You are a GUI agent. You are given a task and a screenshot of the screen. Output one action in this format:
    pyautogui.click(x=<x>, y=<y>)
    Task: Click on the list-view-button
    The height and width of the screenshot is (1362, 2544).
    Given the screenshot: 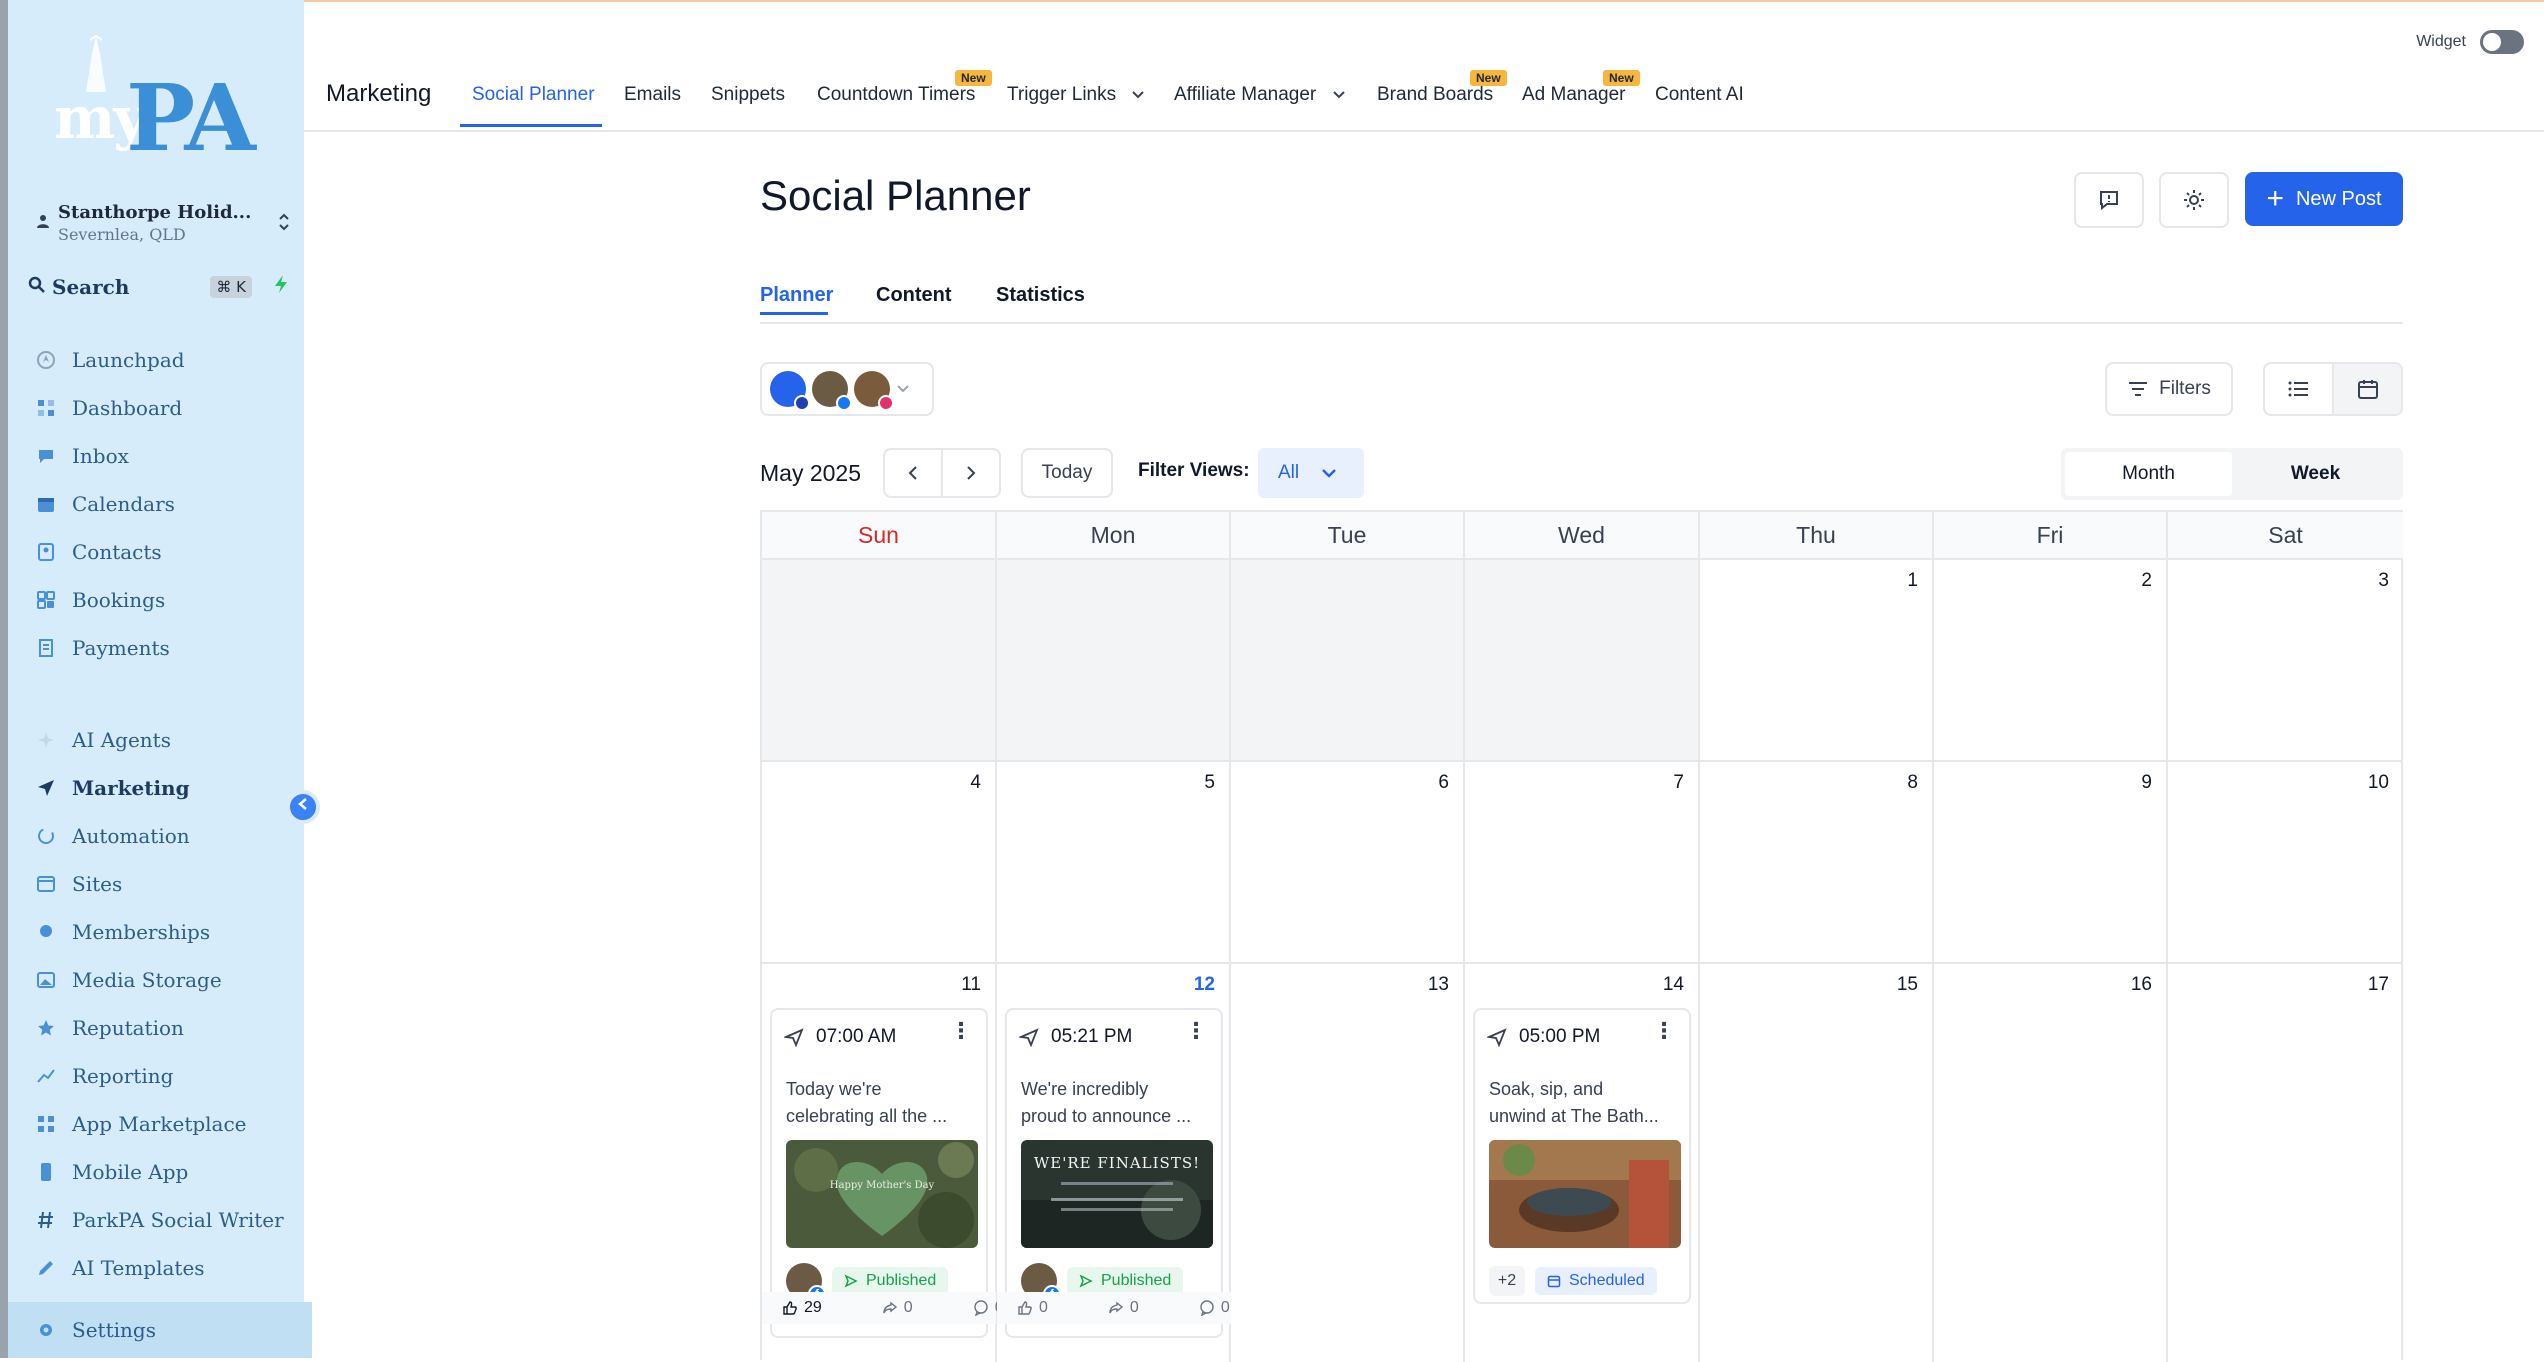 What is the action you would take?
    pyautogui.click(x=2298, y=389)
    